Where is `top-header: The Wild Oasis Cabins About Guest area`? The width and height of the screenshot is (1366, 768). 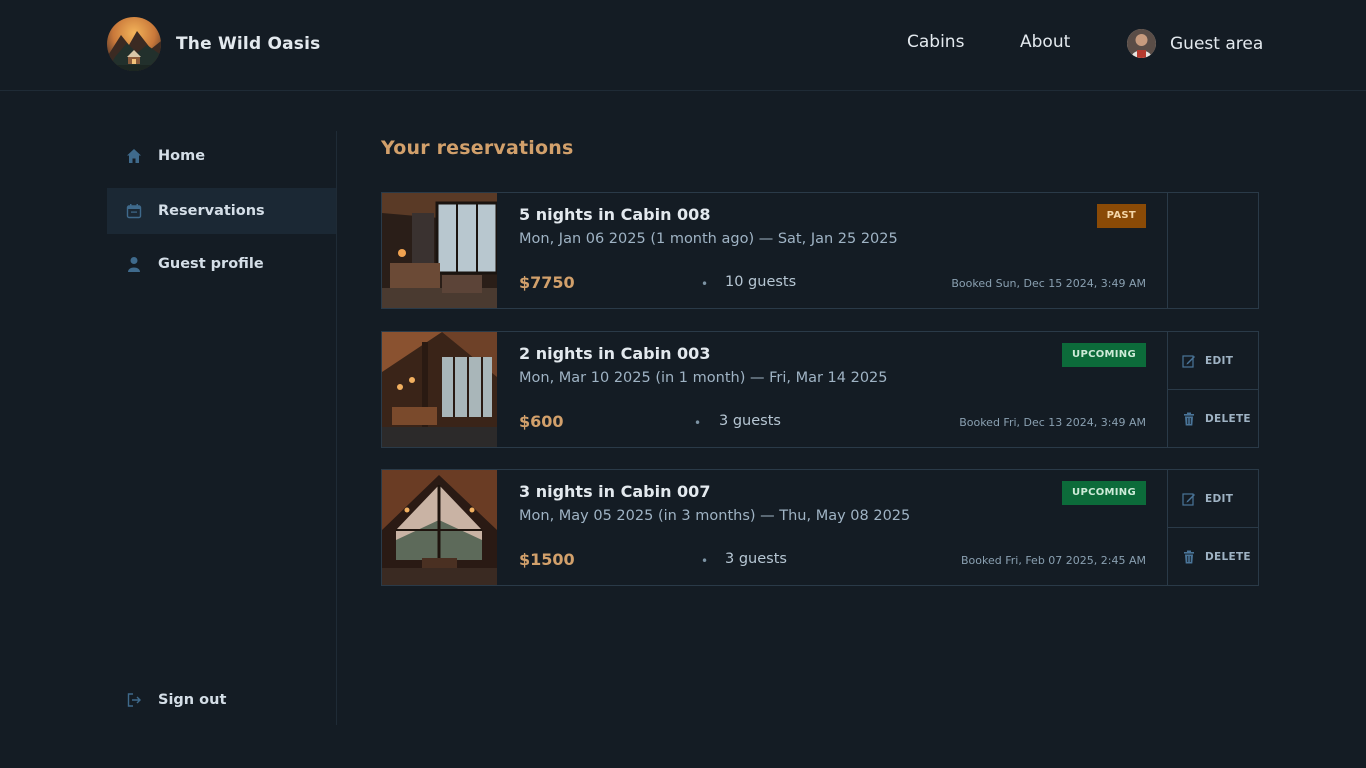 top-header: The Wild Oasis Cabins About Guest area is located at coordinates (683, 45).